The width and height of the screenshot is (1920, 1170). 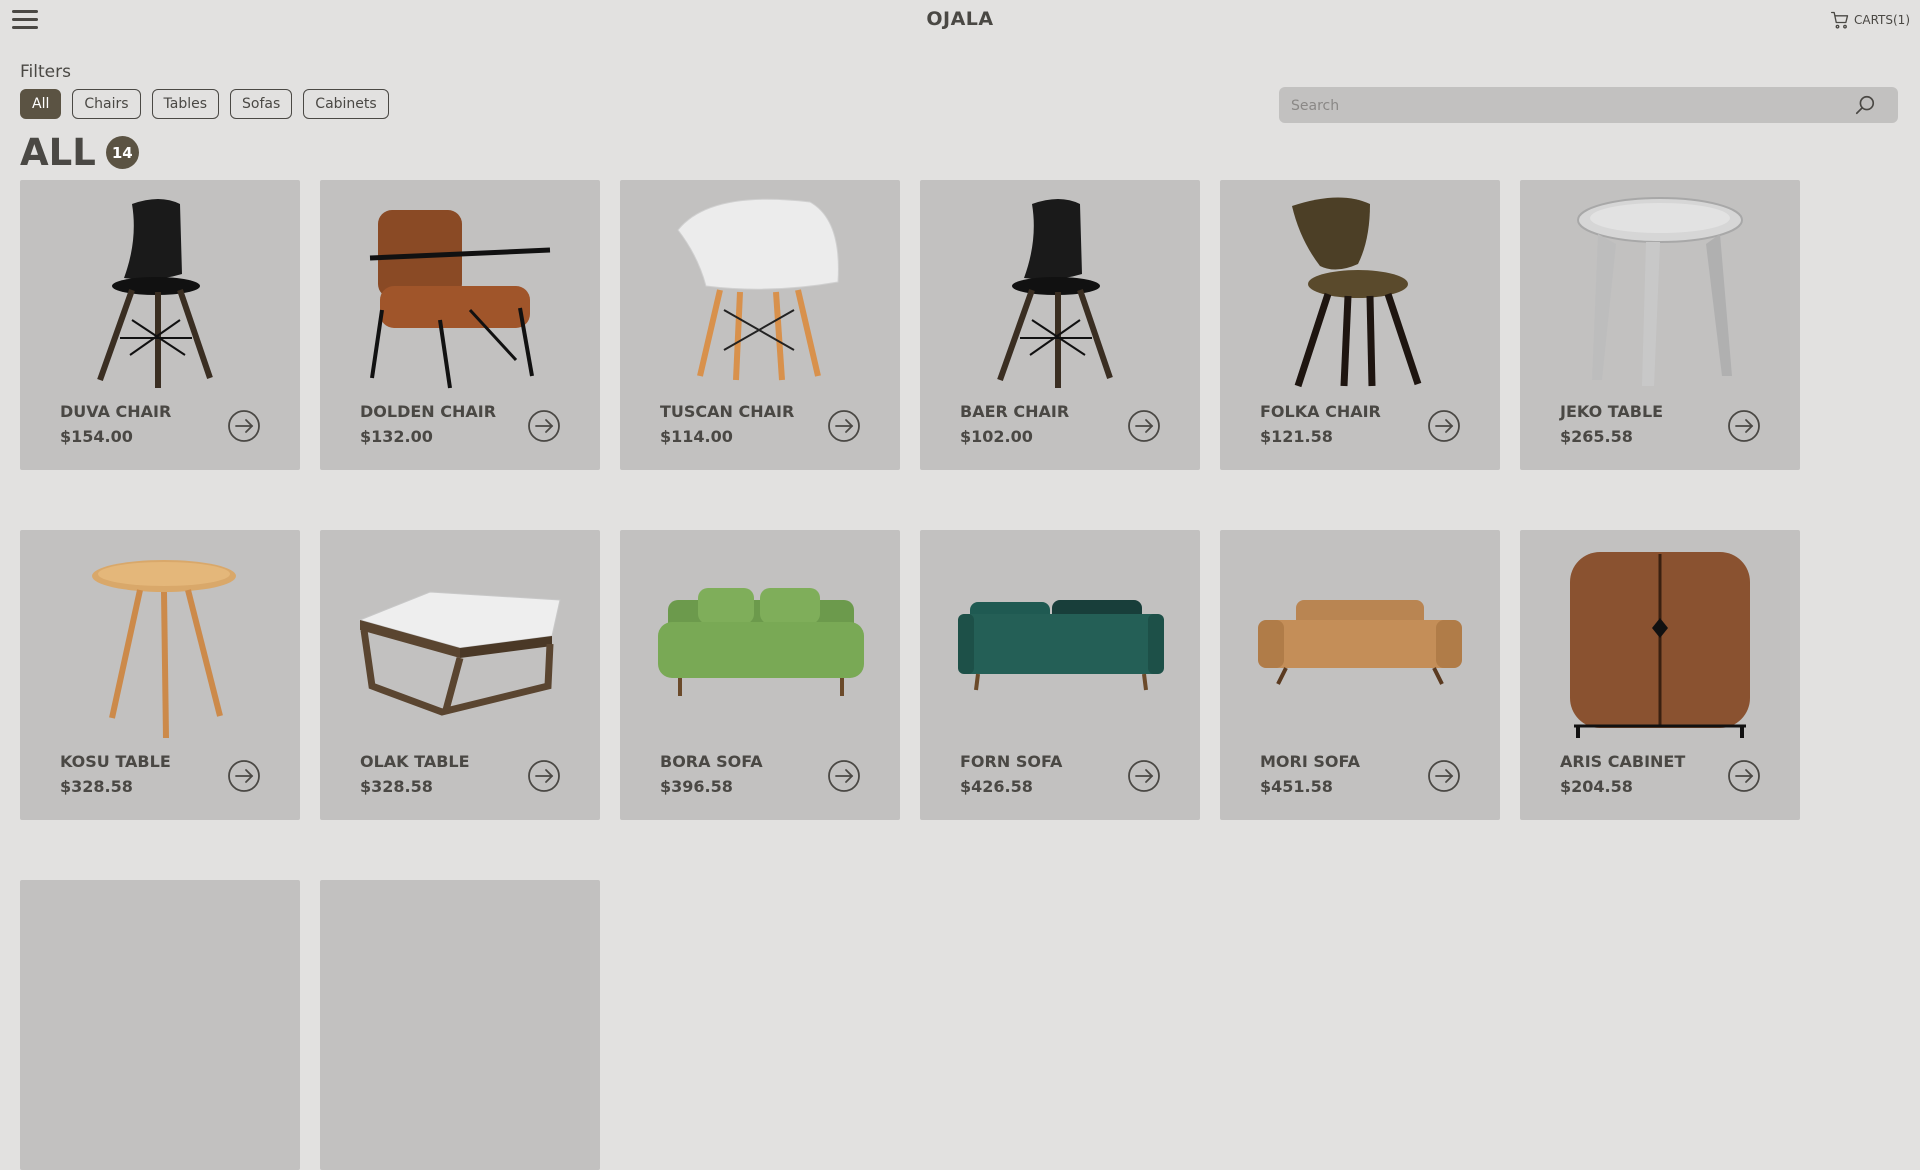 I want to click on olive-upholstered-chair-image, so click(x=1357, y=292).